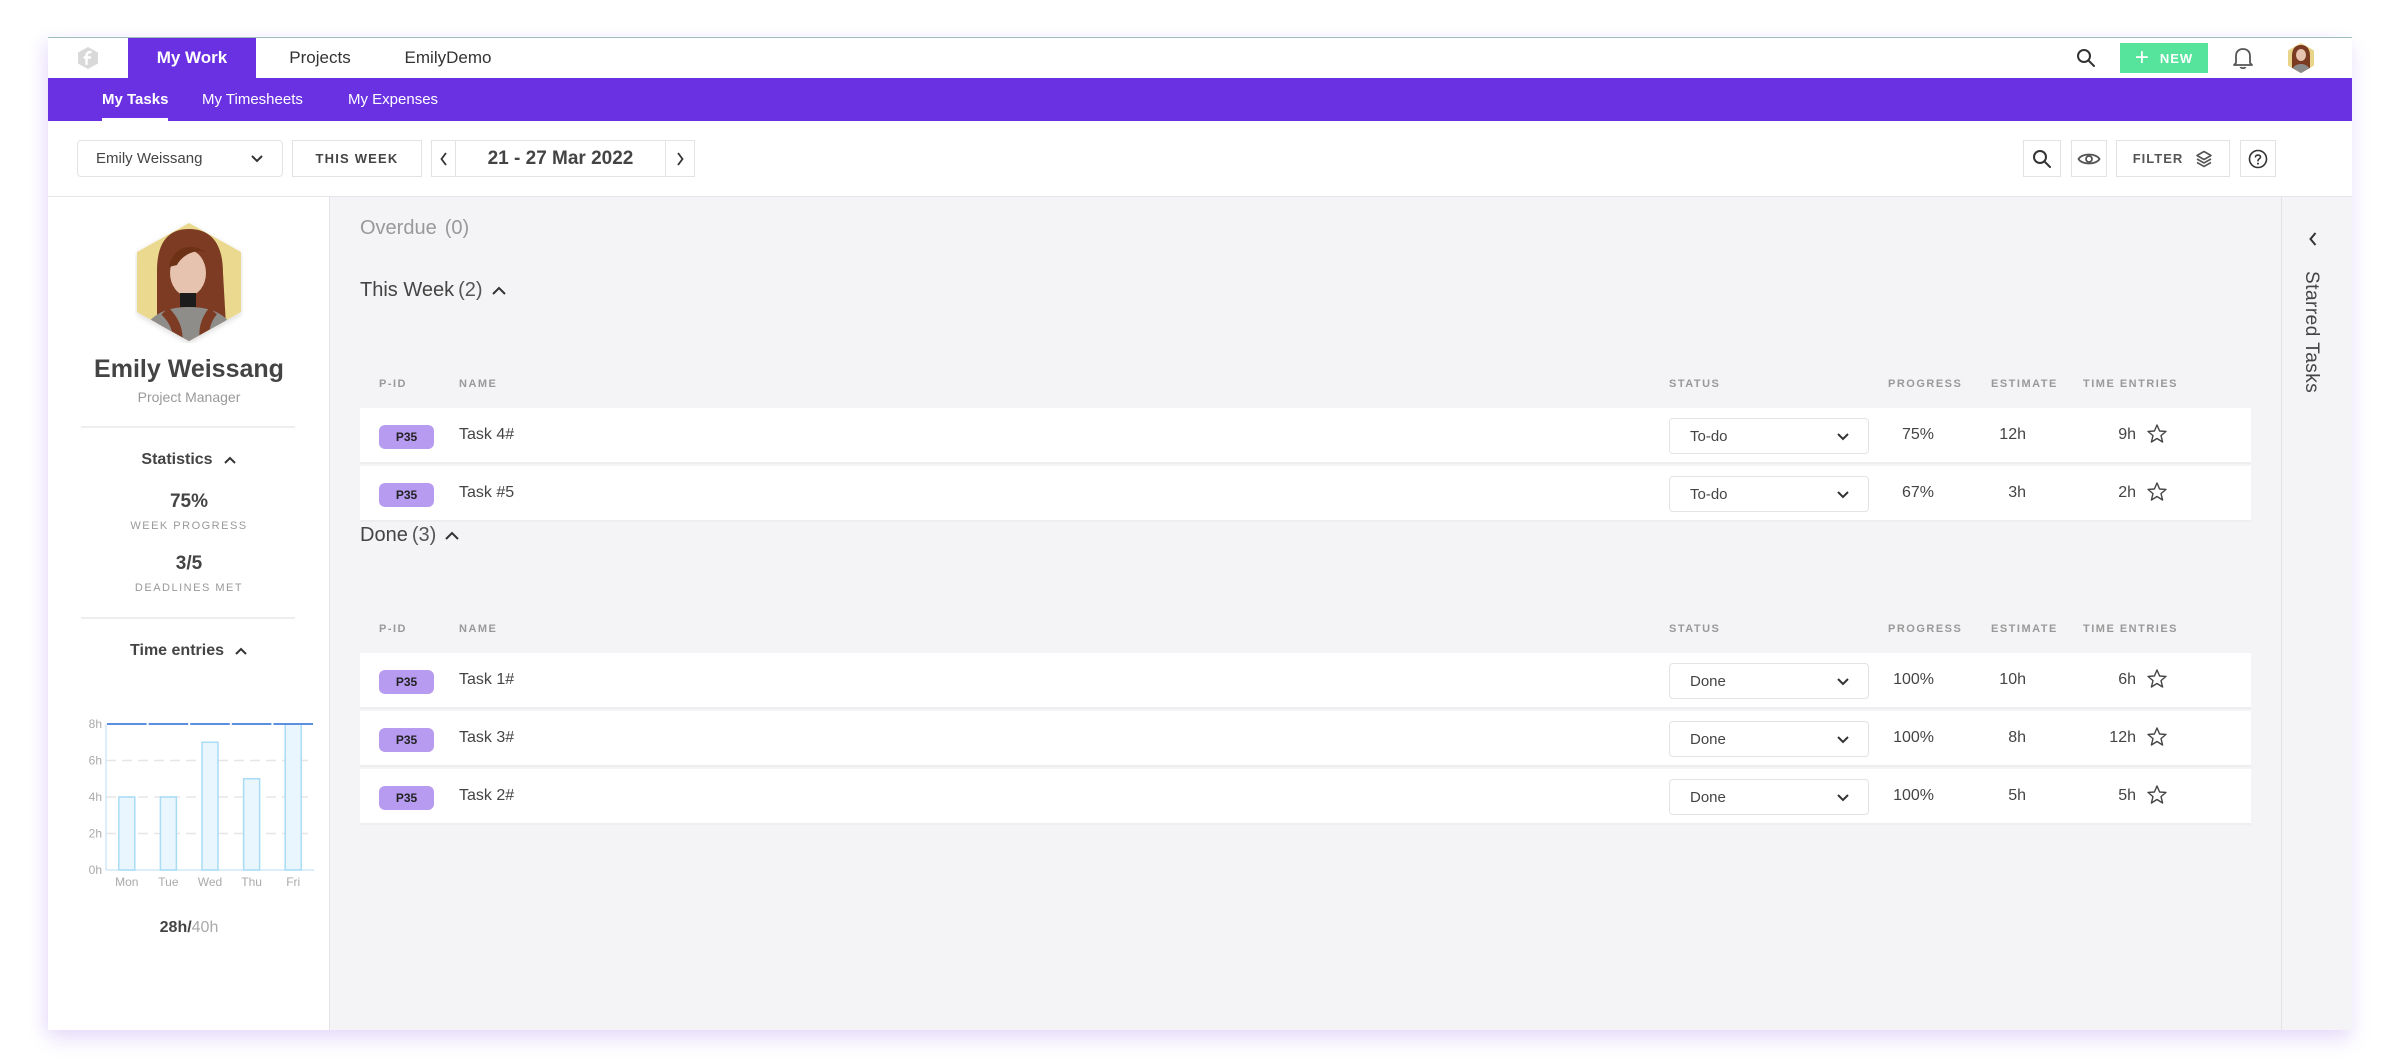 The image size is (2400, 1064). Describe the element at coordinates (175, 927) in the screenshot. I see `total-logged: 28h/` at that location.